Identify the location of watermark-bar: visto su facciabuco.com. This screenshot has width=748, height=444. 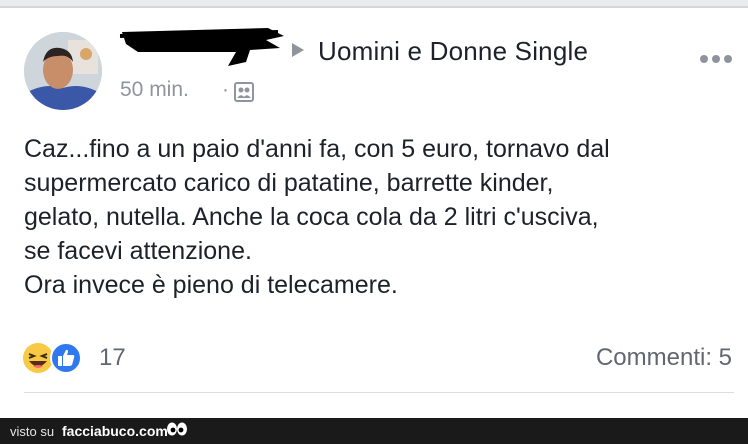
(374, 431).